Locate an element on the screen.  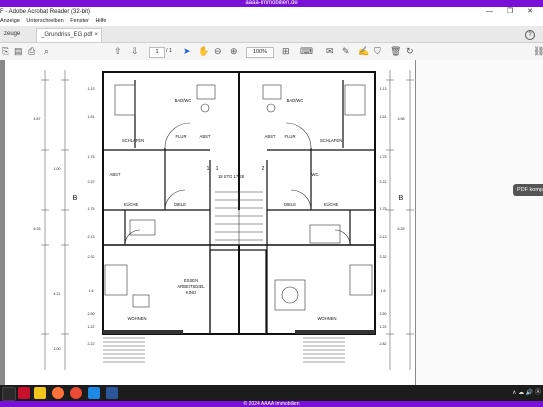
marker-r1: 1 is located at coordinates (208, 169).